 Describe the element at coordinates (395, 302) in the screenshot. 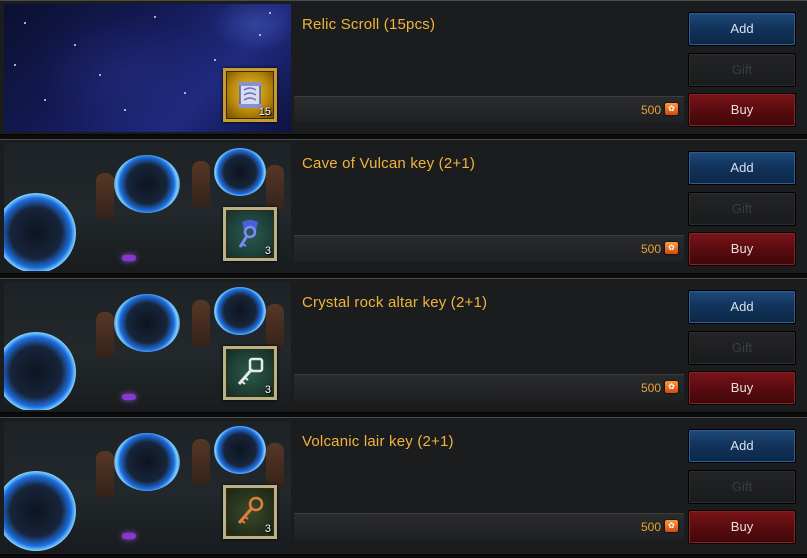

I see `item-title: Crystal rock altar key (2+1)` at that location.